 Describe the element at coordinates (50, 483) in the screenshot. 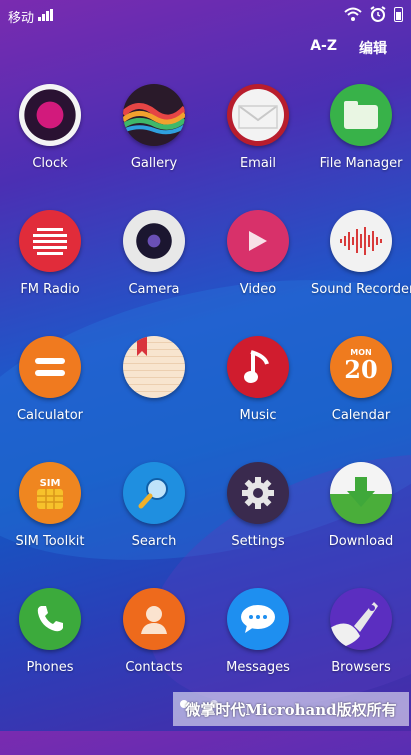

I see `sim-icon-text: SIM` at that location.